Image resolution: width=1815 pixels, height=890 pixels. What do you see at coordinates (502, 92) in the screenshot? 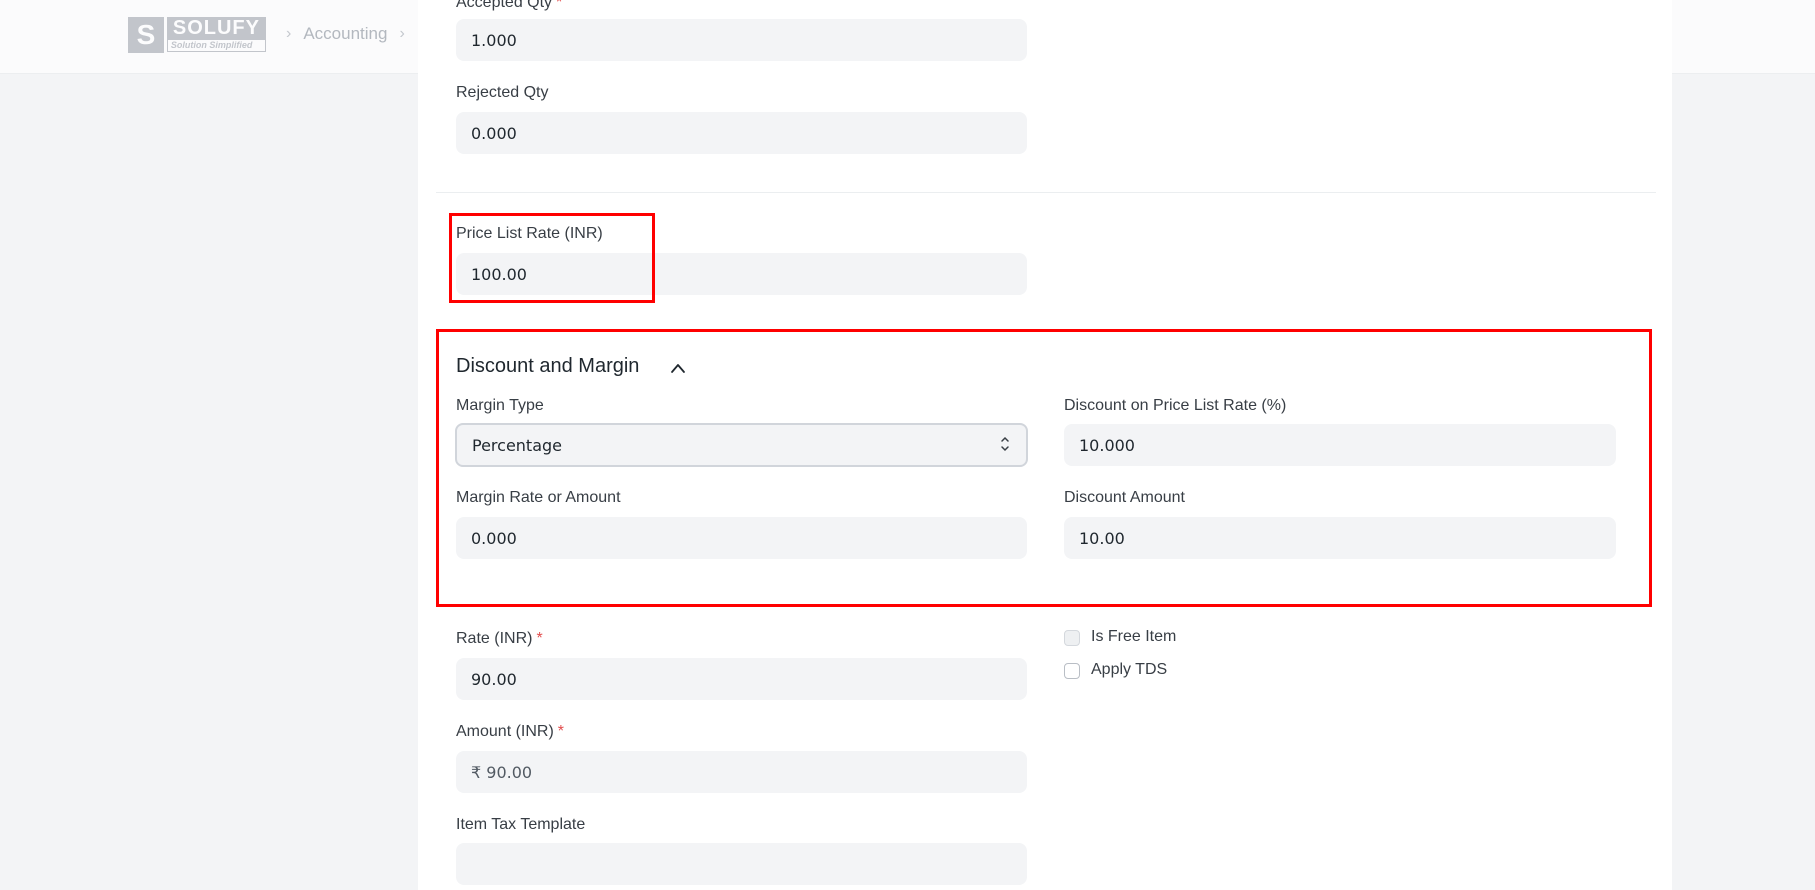
I see `rejected-qty-label: Rejected Qty` at bounding box center [502, 92].